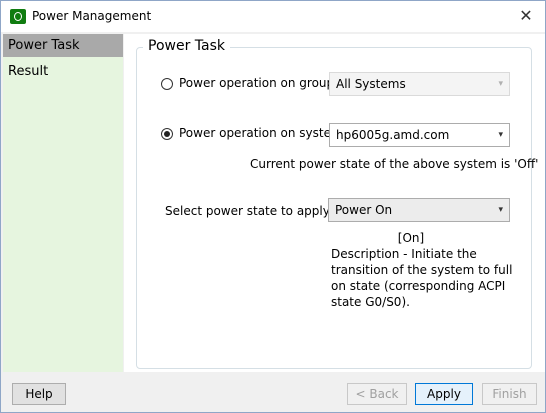 This screenshot has height=413, width=546. I want to click on system-radio, so click(167, 134).